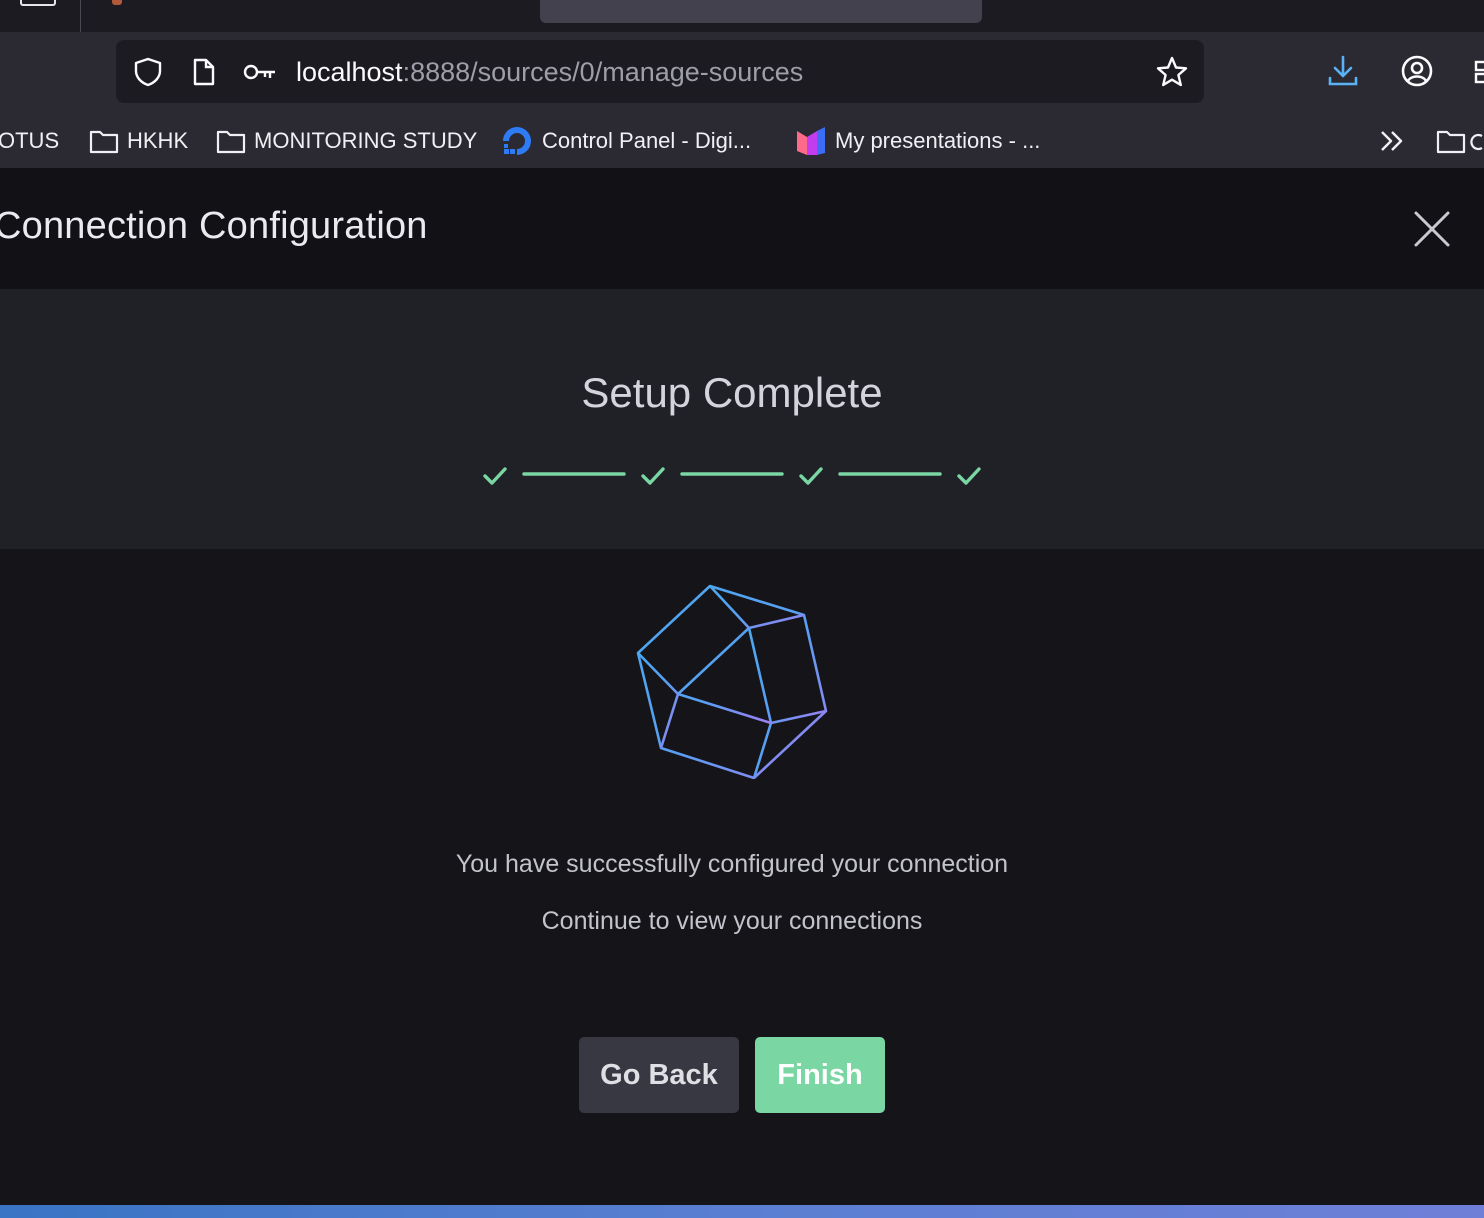 The width and height of the screenshot is (1484, 1218). What do you see at coordinates (38, 3) in the screenshot?
I see `tab-overview-button` at bounding box center [38, 3].